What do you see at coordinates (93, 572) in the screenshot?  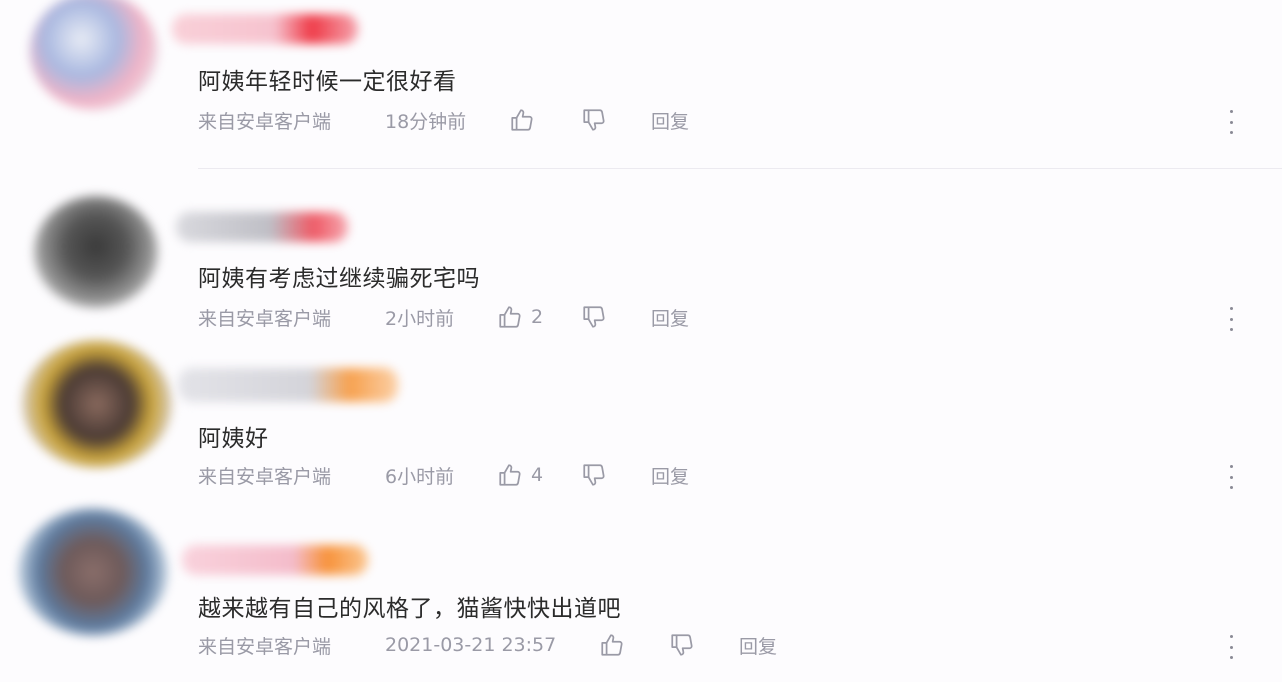 I see `avatar` at bounding box center [93, 572].